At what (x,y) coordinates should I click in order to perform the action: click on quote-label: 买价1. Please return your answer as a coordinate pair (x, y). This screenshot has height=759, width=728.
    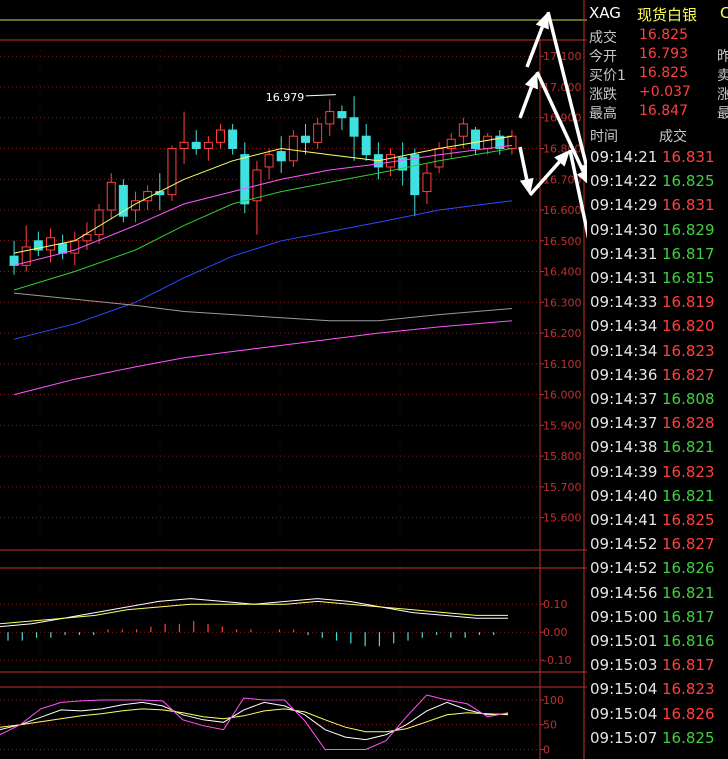
    Looking at the image, I should click on (607, 76).